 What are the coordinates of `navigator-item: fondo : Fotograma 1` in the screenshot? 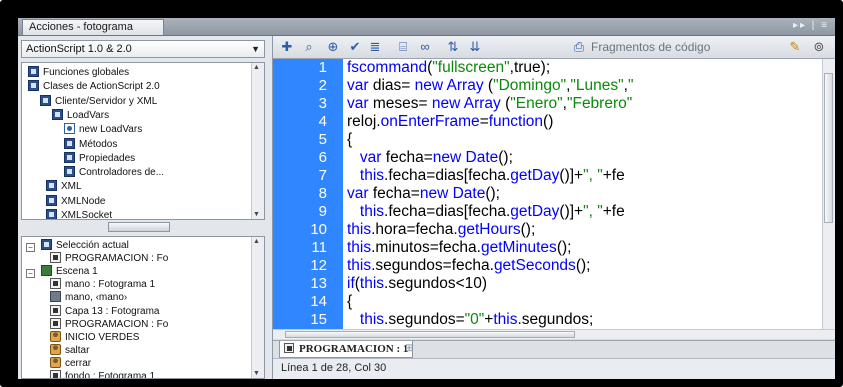 It's located at (157, 373).